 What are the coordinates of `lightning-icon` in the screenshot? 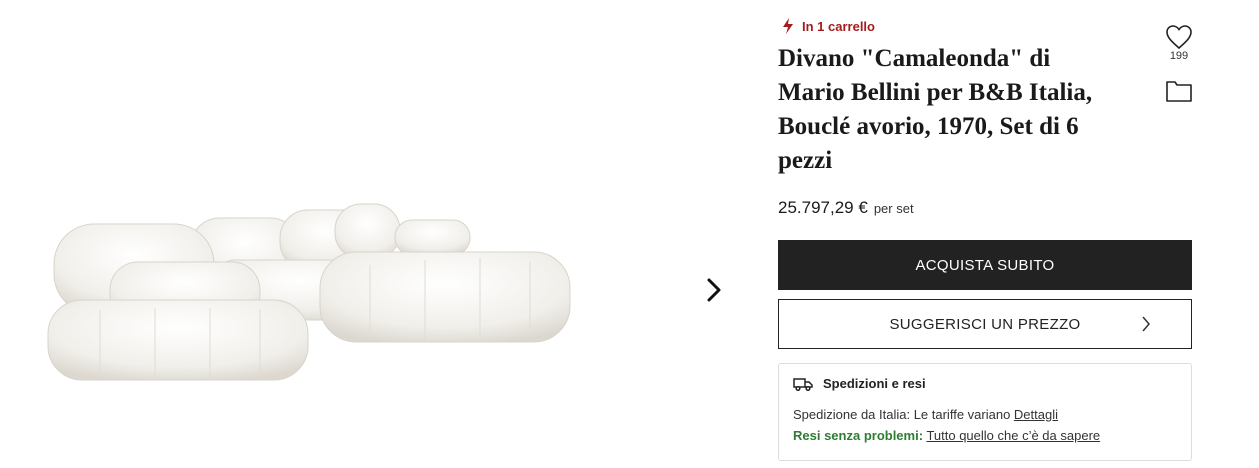 It's located at (788, 26).